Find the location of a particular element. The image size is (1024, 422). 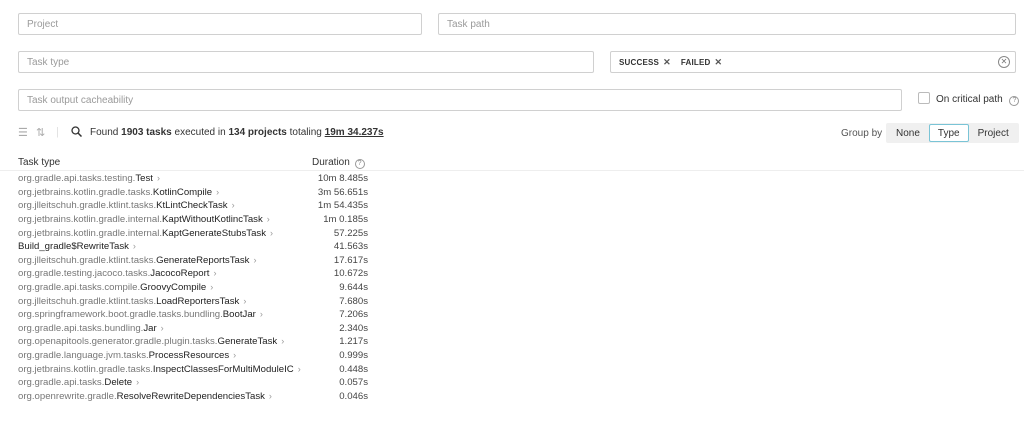

task-type-class: KtLintCheckTask is located at coordinates (192, 206).